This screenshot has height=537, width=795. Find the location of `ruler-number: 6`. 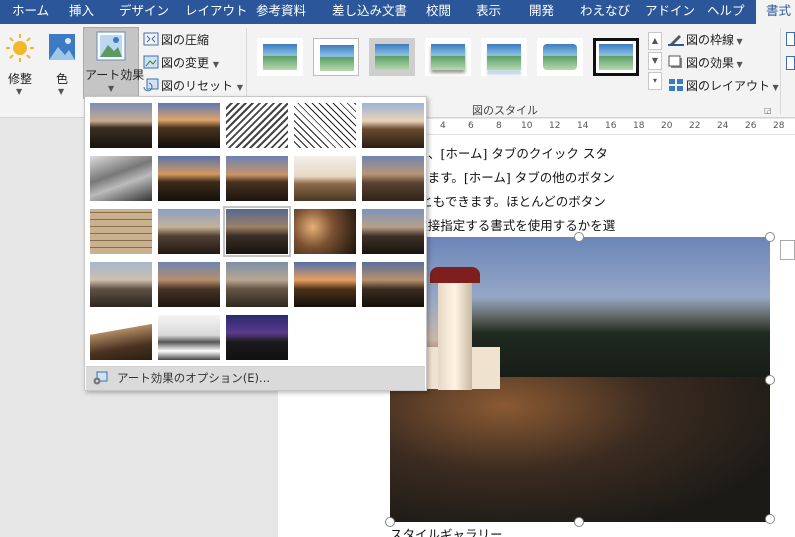

ruler-number: 6 is located at coordinates (471, 126).